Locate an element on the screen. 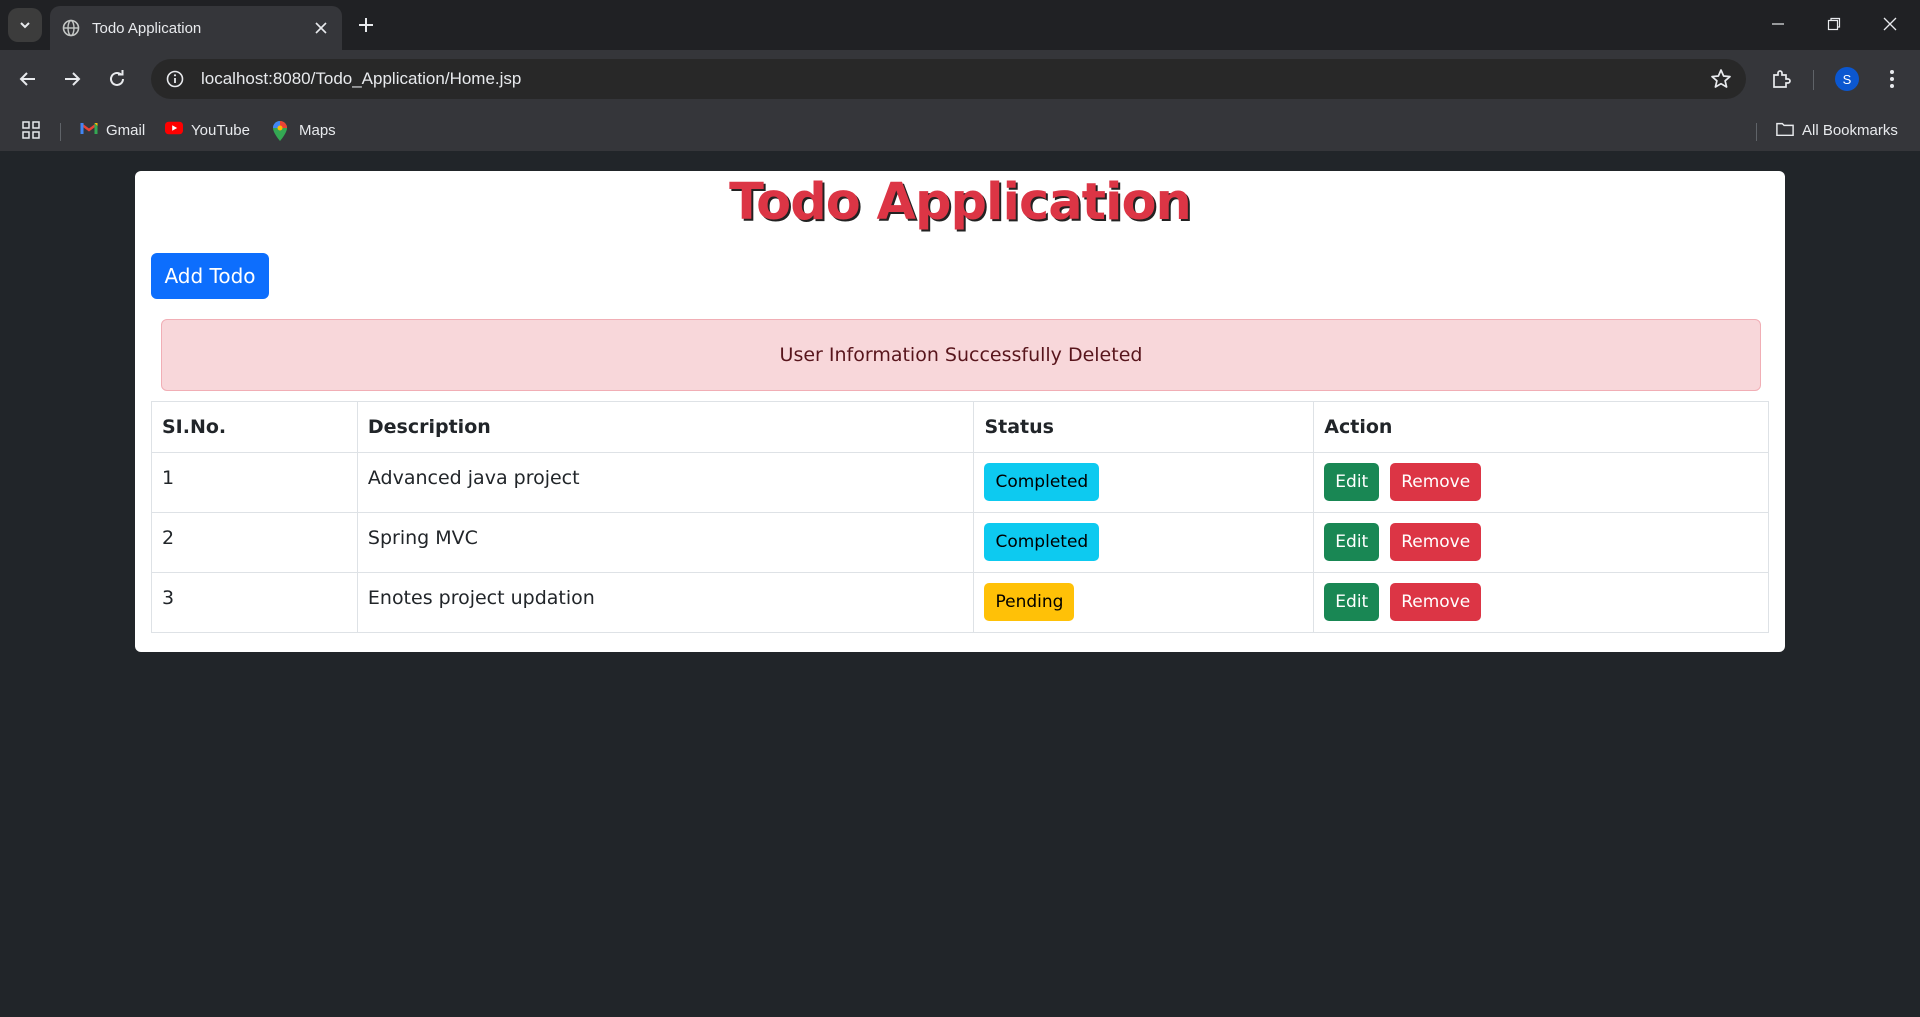 The image size is (1920, 1017). reload-button is located at coordinates (117, 79).